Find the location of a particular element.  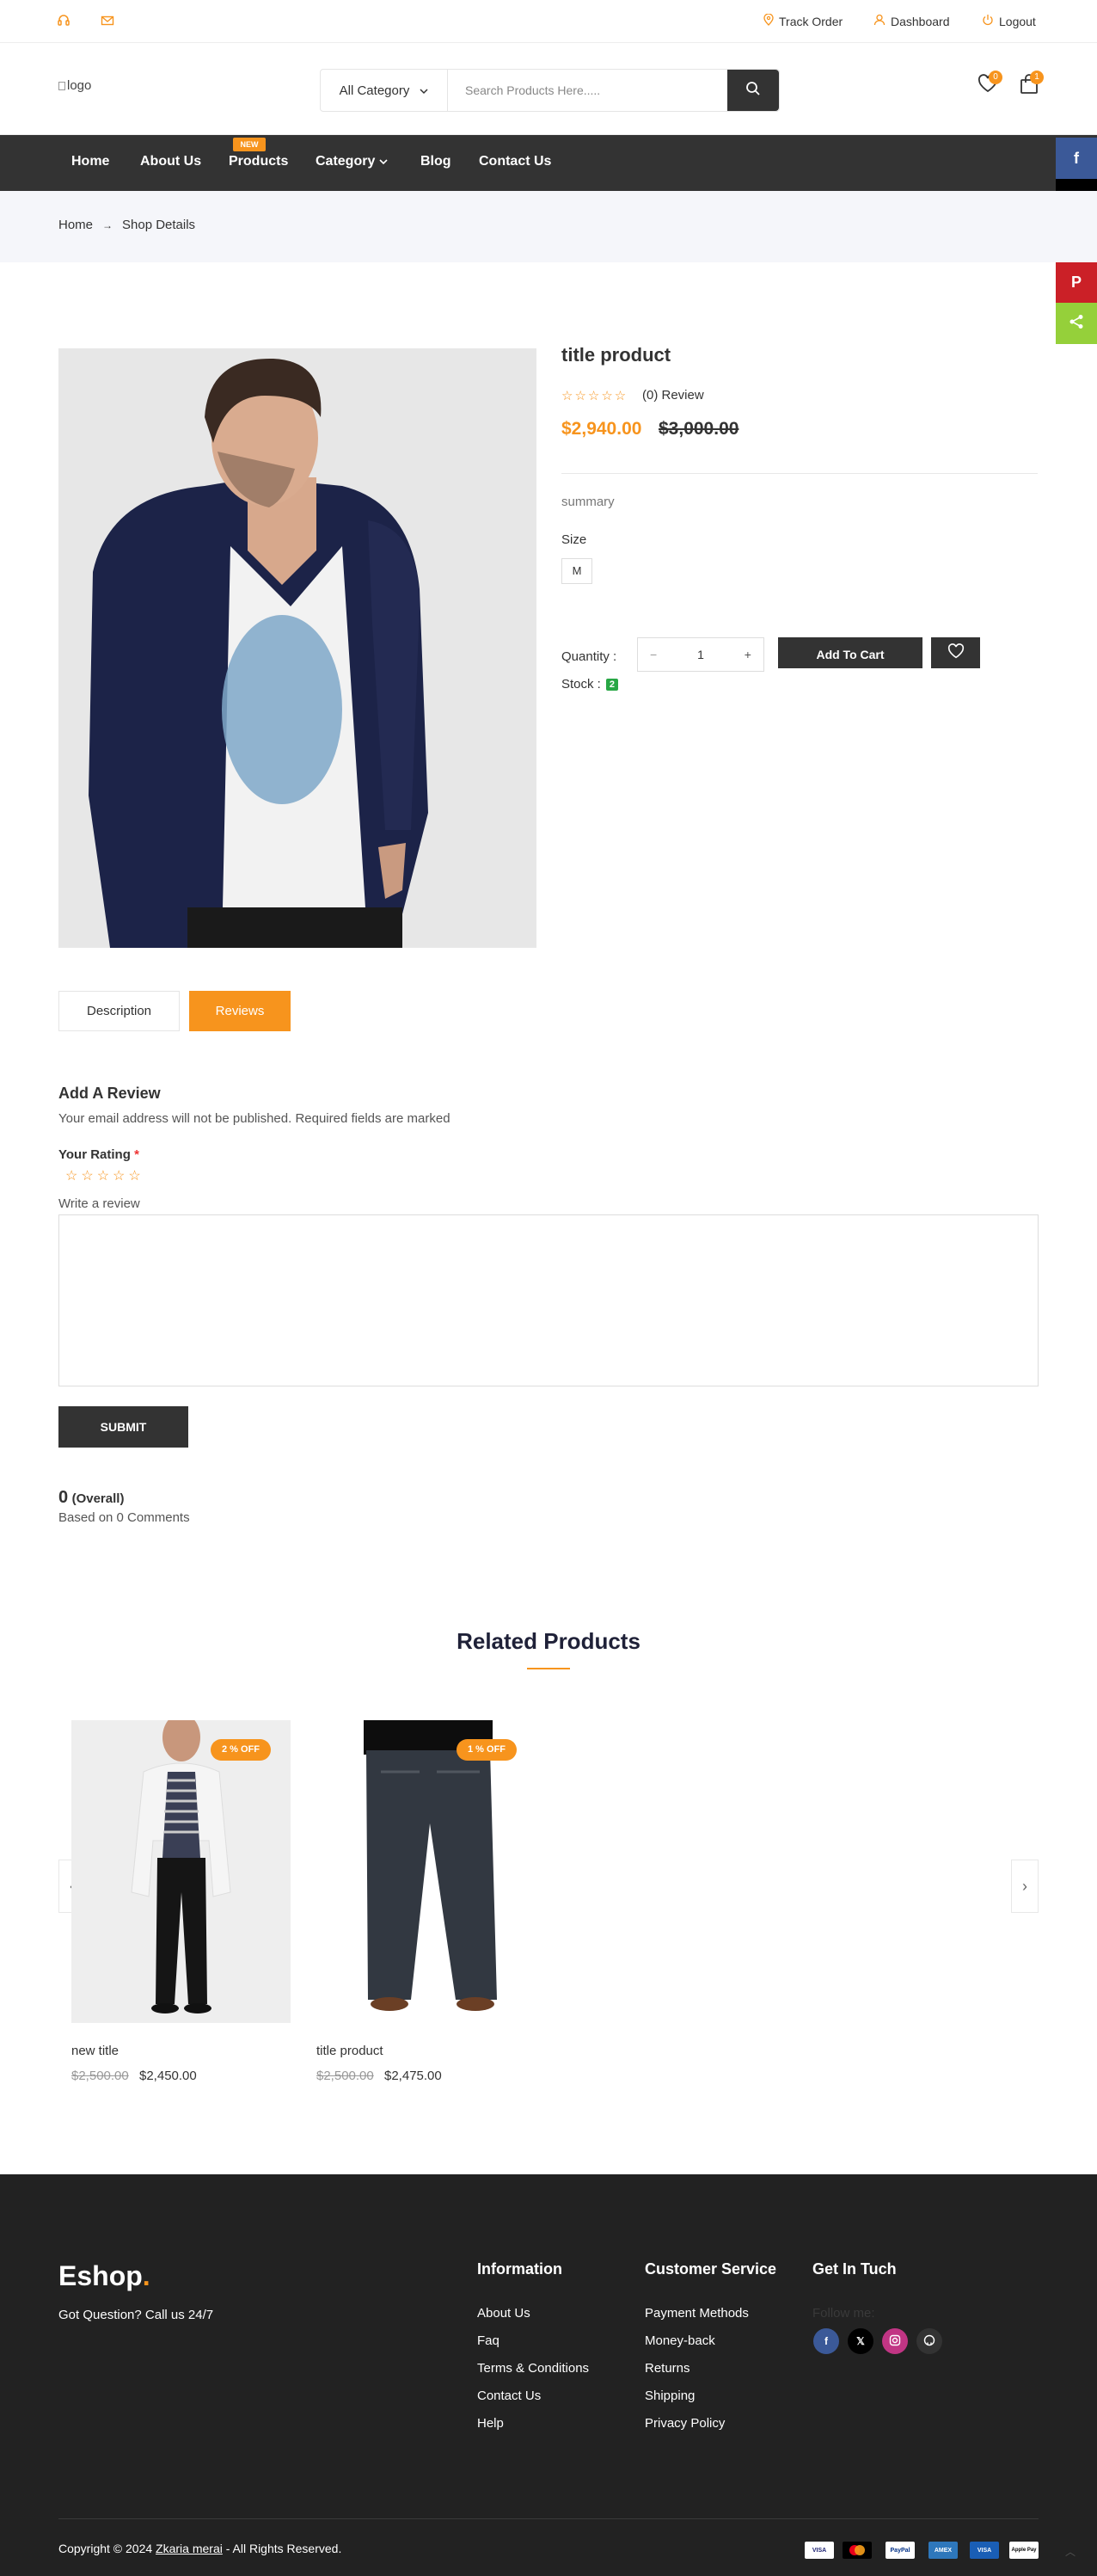

stock-label: Stock : is located at coordinates (581, 684).